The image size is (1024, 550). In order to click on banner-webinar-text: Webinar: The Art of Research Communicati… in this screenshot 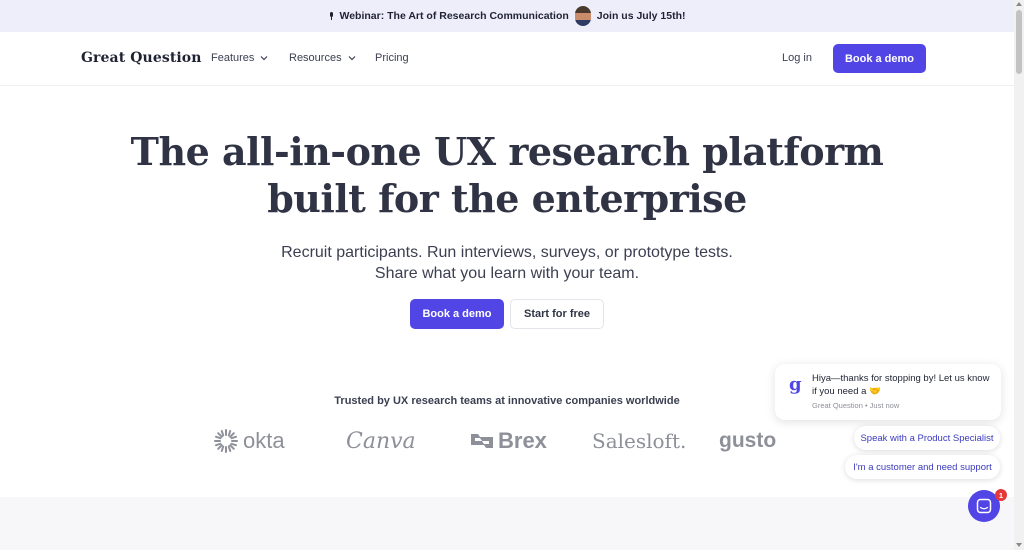, I will do `click(454, 16)`.